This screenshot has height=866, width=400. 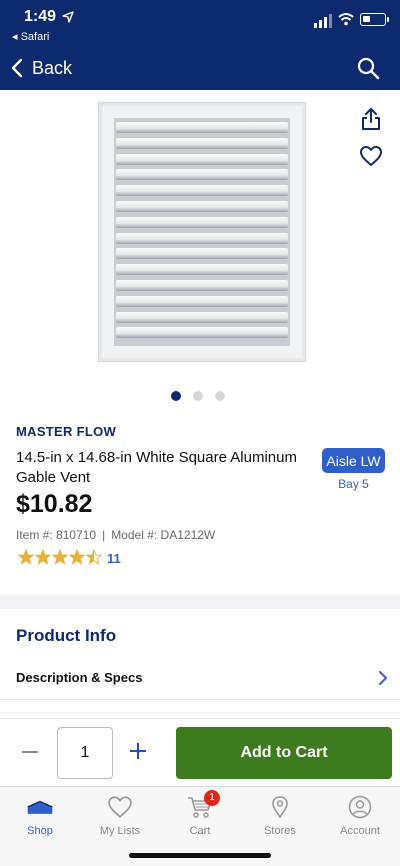 What do you see at coordinates (56, 535) in the screenshot?
I see `item-number: Item #: 810710` at bounding box center [56, 535].